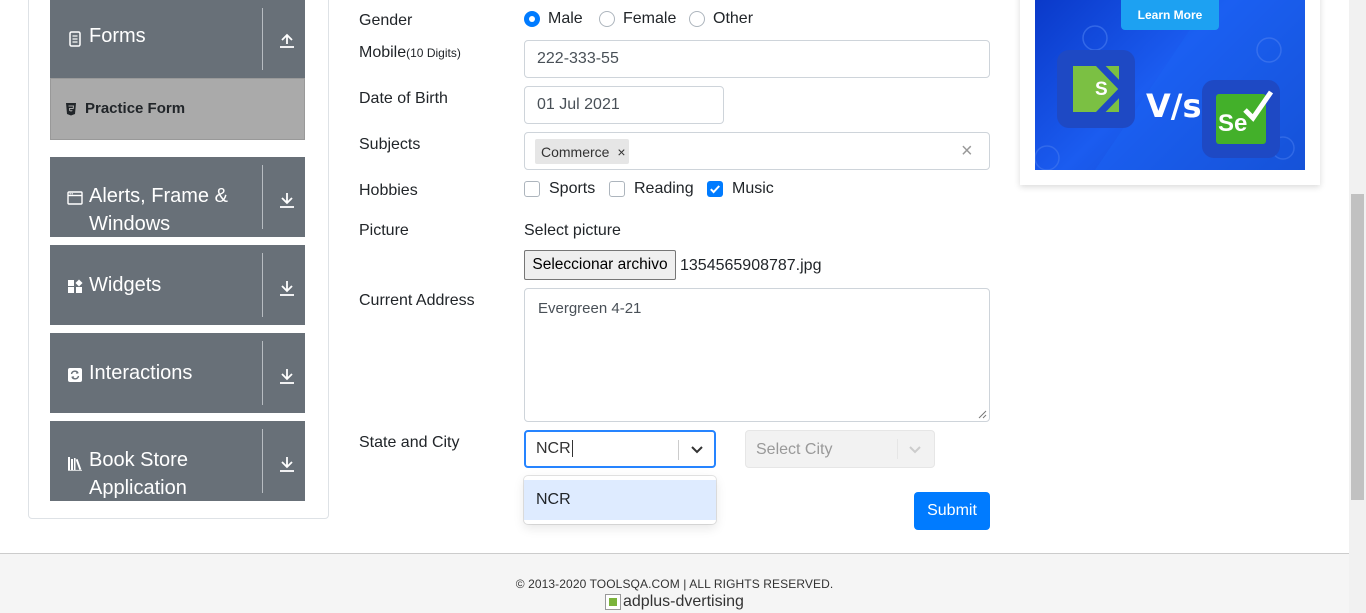  I want to click on gender-radio-other: Other, so click(721, 19).